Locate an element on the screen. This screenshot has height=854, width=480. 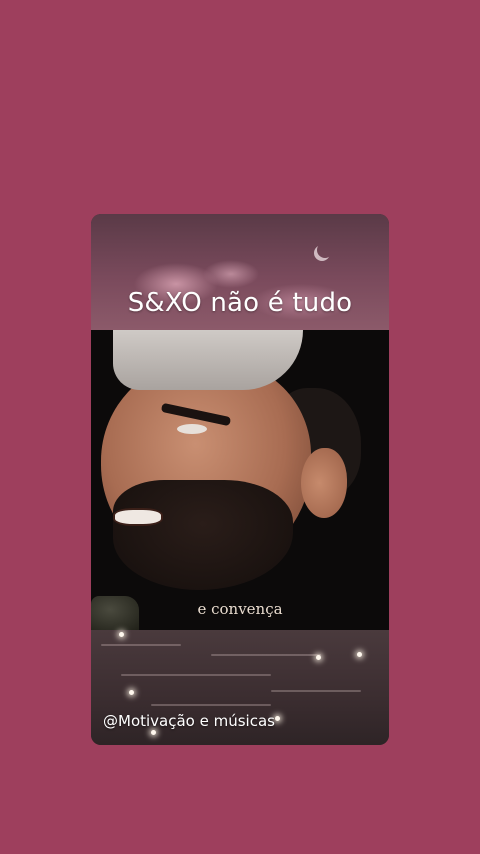
mouth is located at coordinates (138, 517).